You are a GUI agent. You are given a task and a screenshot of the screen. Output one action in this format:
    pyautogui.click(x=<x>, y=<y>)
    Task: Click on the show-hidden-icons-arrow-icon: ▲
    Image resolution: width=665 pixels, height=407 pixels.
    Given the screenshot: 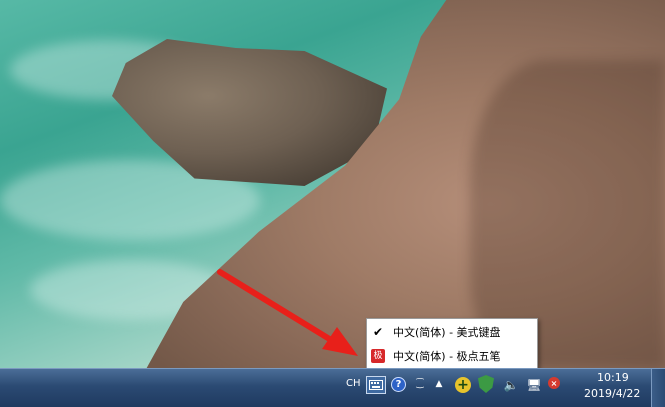 What is the action you would take?
    pyautogui.click(x=439, y=384)
    